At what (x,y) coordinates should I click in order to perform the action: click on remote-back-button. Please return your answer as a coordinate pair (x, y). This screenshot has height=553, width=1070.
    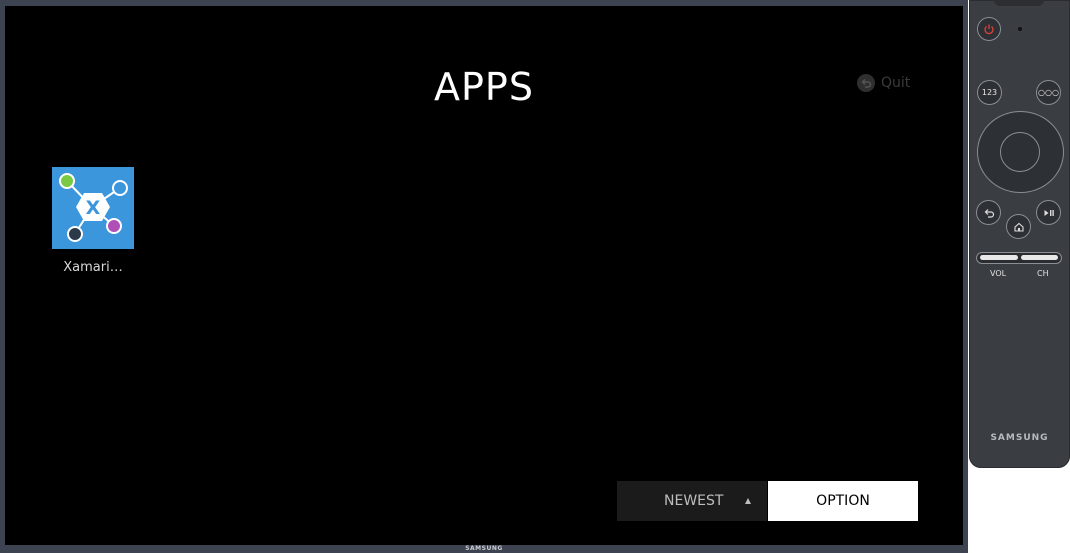
    Looking at the image, I should click on (988, 212).